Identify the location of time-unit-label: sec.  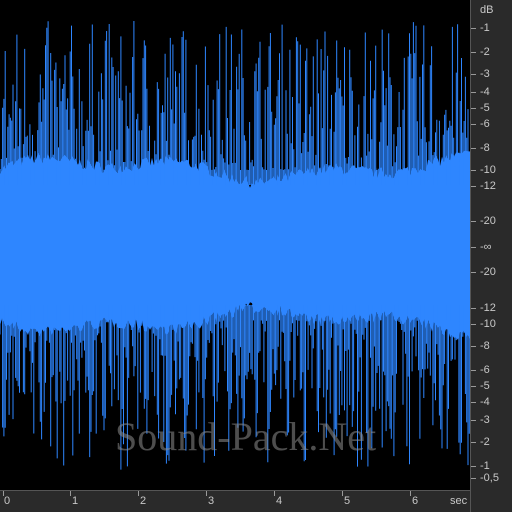
(459, 501).